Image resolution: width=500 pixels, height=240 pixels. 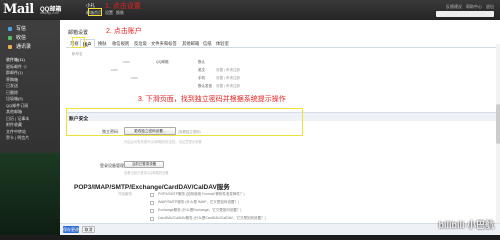 What do you see at coordinates (30, 138) in the screenshot?
I see `folder-item: 贺卡 | 明信片` at bounding box center [30, 138].